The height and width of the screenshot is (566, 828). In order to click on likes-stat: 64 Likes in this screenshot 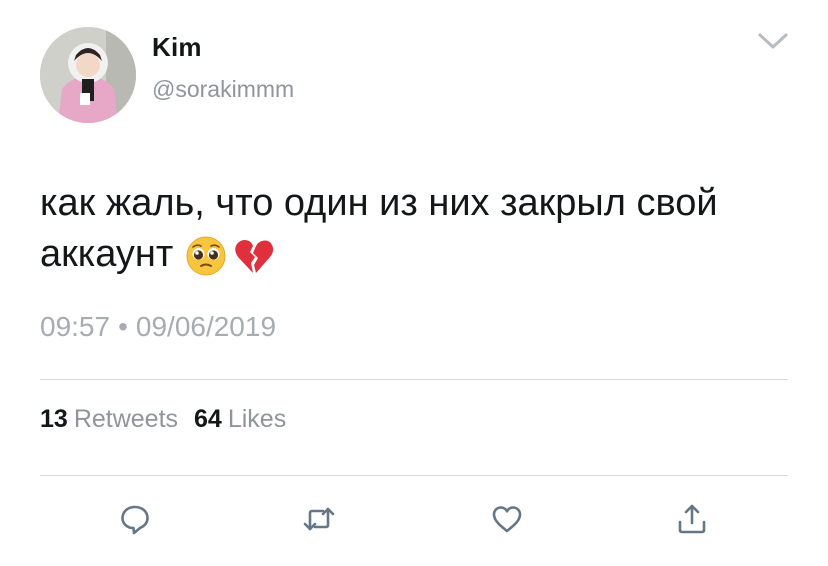, I will do `click(240, 419)`.